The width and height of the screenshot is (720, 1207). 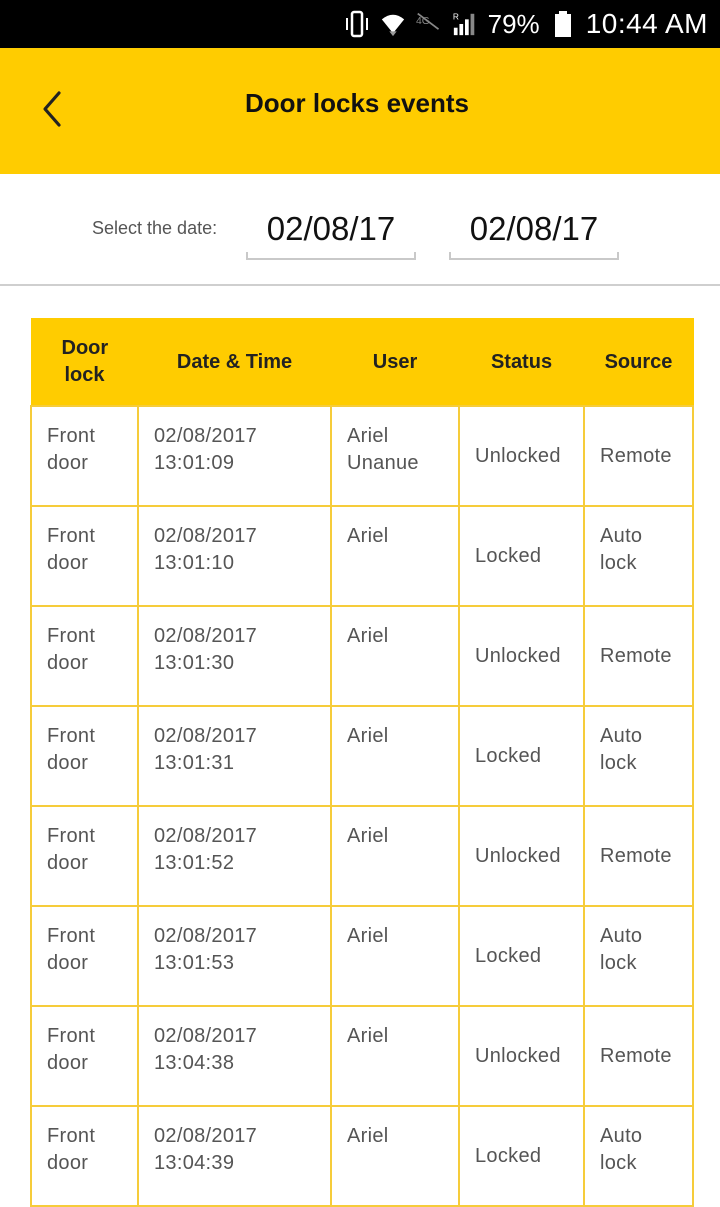 I want to click on wifi-icon, so click(x=393, y=24).